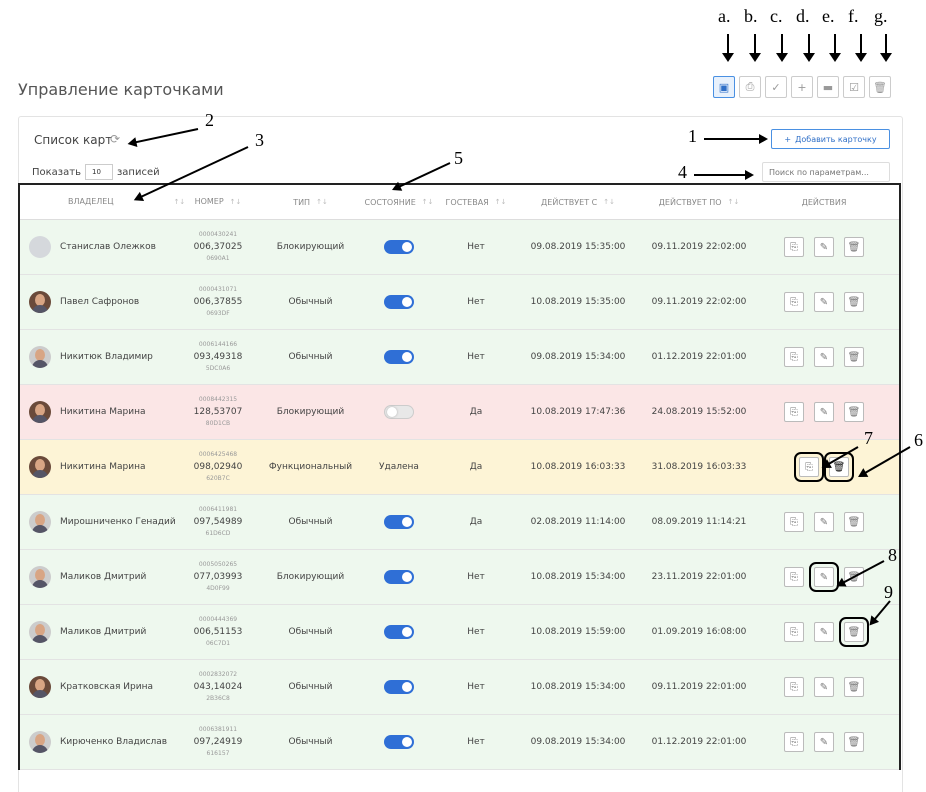 The height and width of the screenshot is (792, 926). I want to click on annotation-letter: b., so click(751, 16).